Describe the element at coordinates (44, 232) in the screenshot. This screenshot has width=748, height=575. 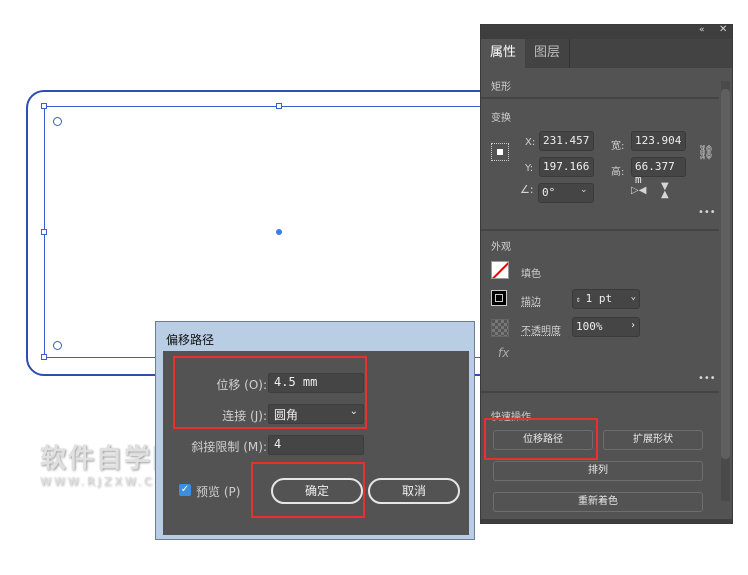
I see `handle-middle-left` at that location.